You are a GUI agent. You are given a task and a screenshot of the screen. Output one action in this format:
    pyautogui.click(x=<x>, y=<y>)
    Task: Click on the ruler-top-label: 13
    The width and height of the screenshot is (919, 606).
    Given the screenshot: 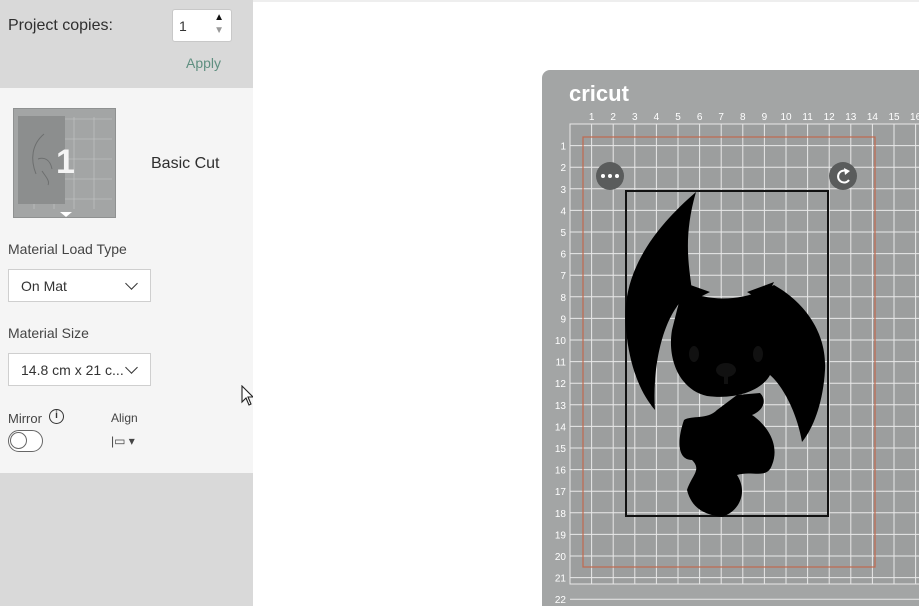 What is the action you would take?
    pyautogui.click(x=851, y=117)
    